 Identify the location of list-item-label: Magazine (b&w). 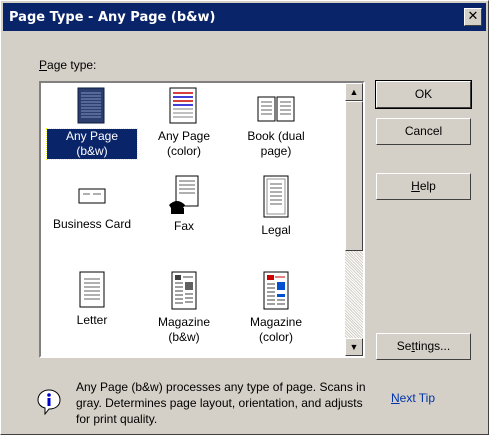
(184, 329).